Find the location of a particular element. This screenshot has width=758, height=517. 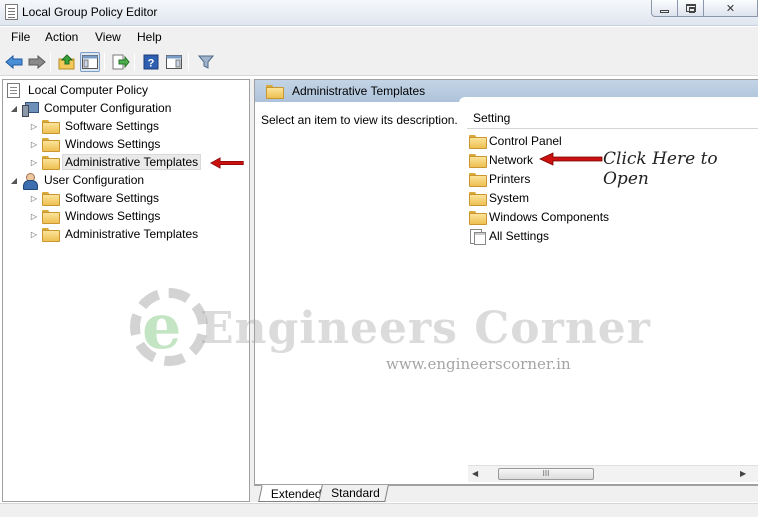

column-header-setting: Setting is located at coordinates (612, 120).